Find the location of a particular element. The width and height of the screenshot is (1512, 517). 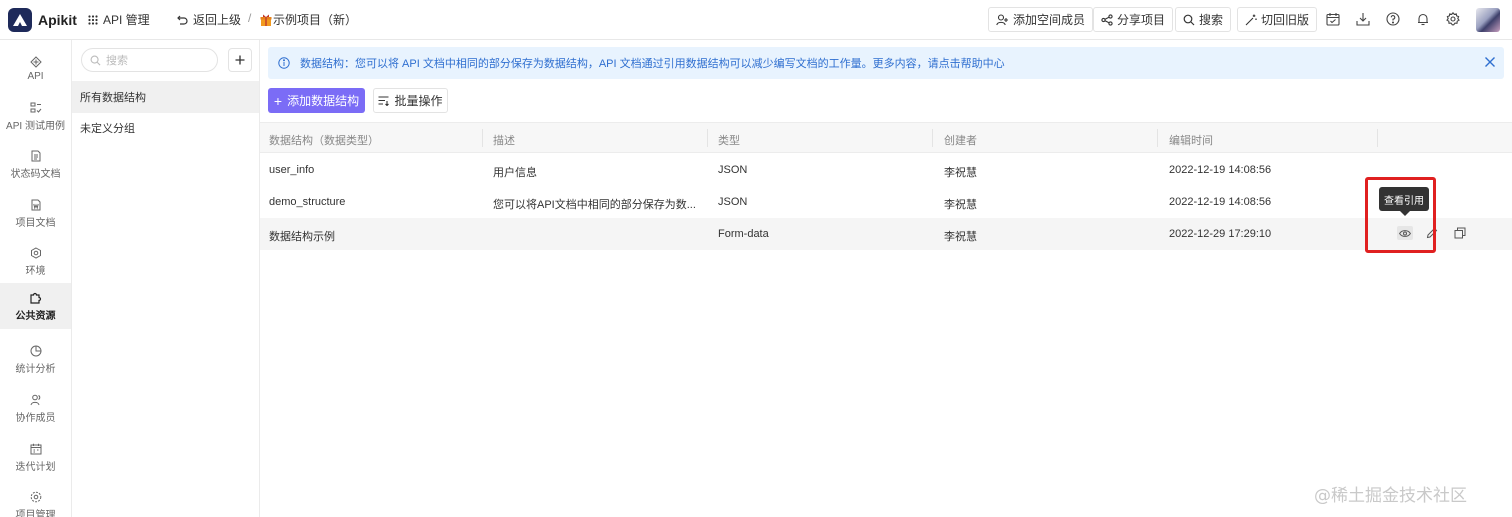

project-breadcrumb: 示例项目（新） is located at coordinates (308, 19).